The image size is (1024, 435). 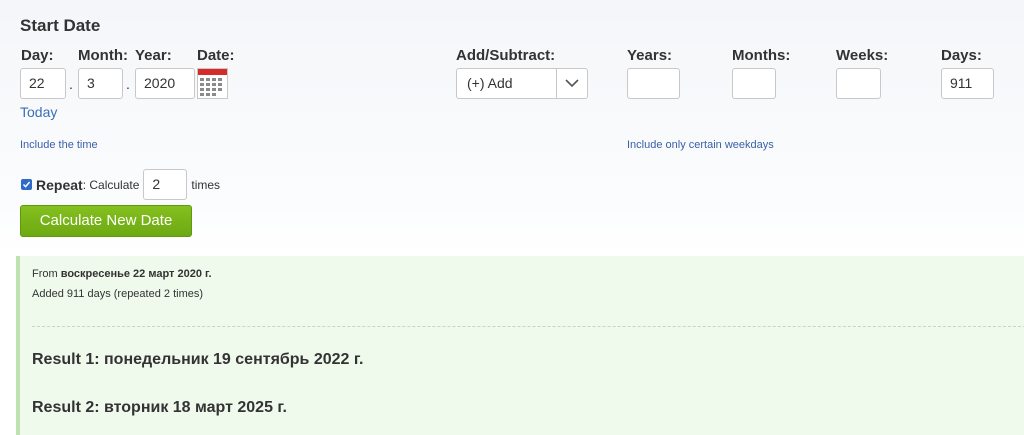 I want to click on years-input, so click(x=653, y=83).